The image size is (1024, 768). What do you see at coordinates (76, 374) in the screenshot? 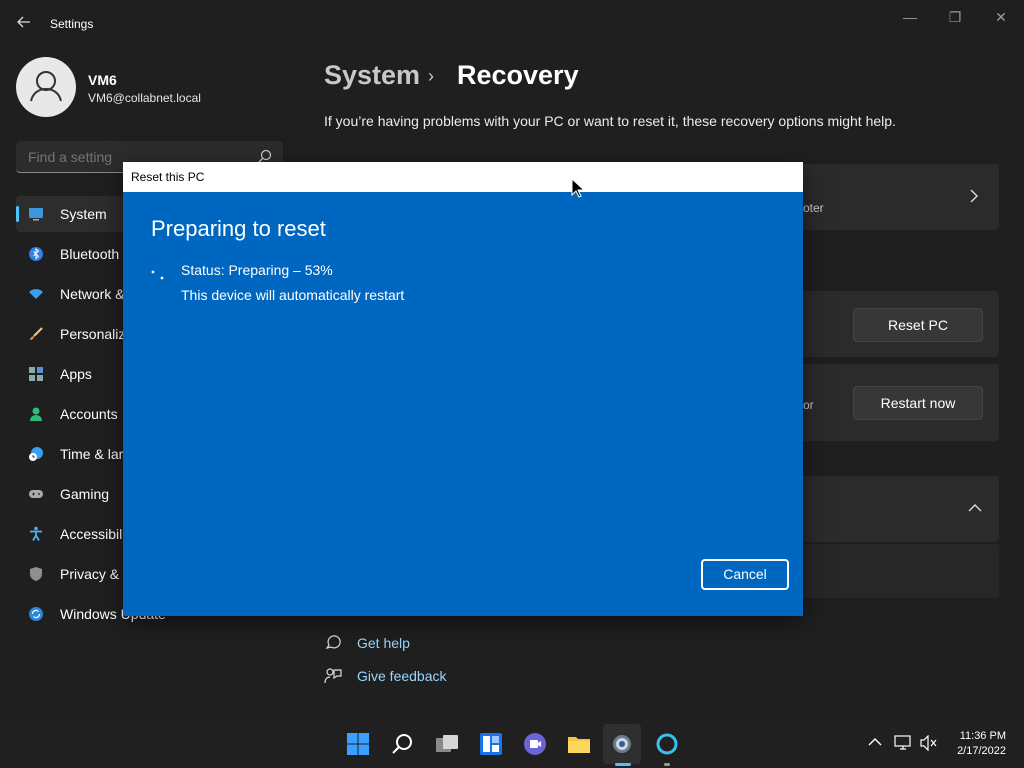
I see `sidebar-item-label: Apps` at bounding box center [76, 374].